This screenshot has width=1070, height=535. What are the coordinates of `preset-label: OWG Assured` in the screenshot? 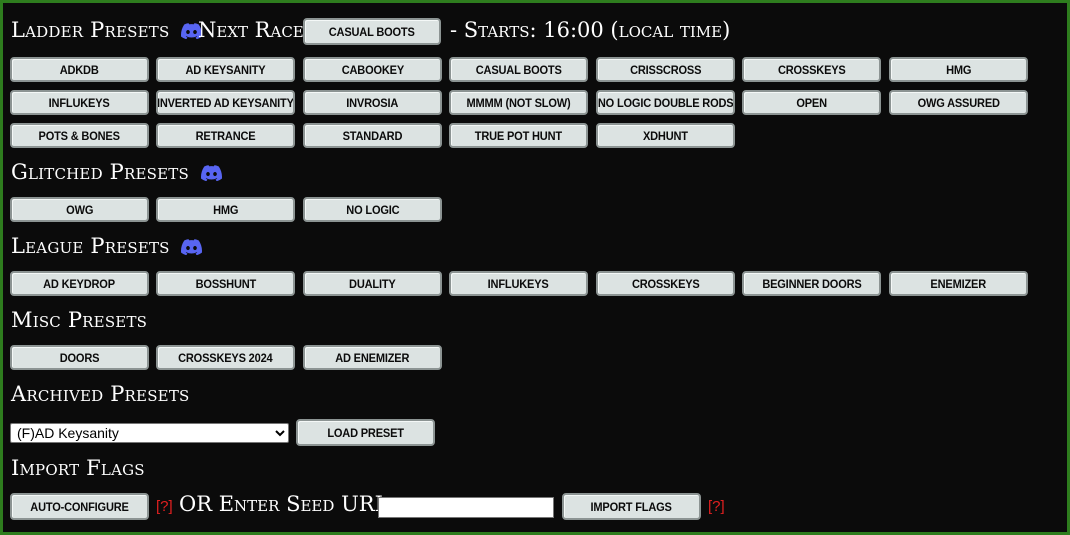 It's located at (958, 102).